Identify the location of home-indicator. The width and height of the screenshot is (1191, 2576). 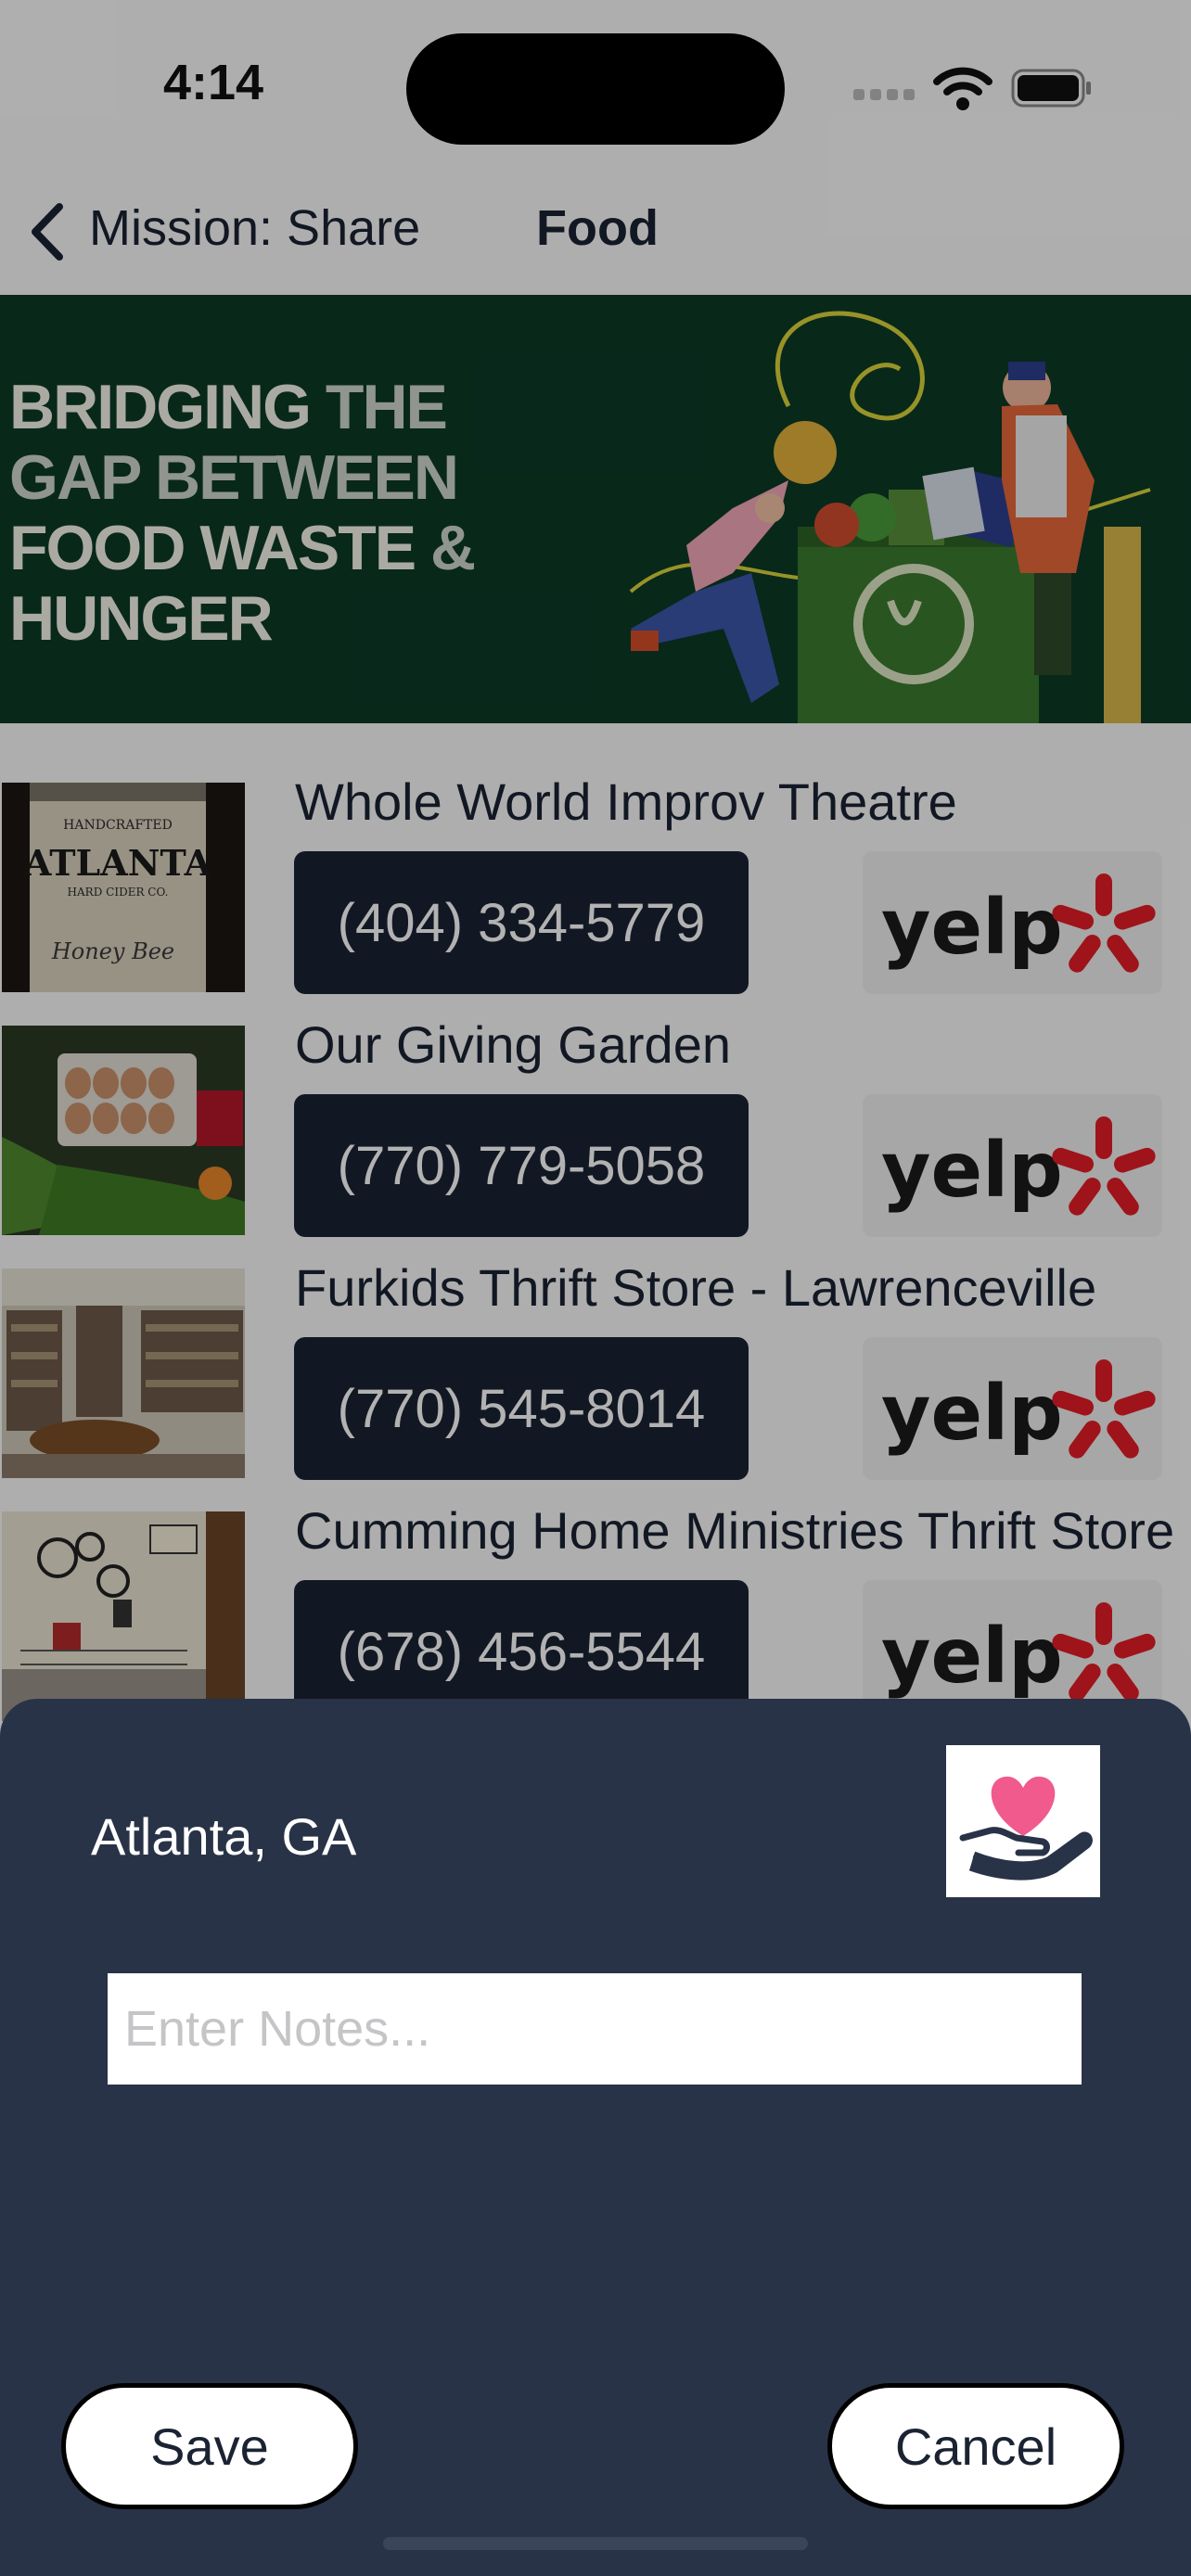
(595, 2543).